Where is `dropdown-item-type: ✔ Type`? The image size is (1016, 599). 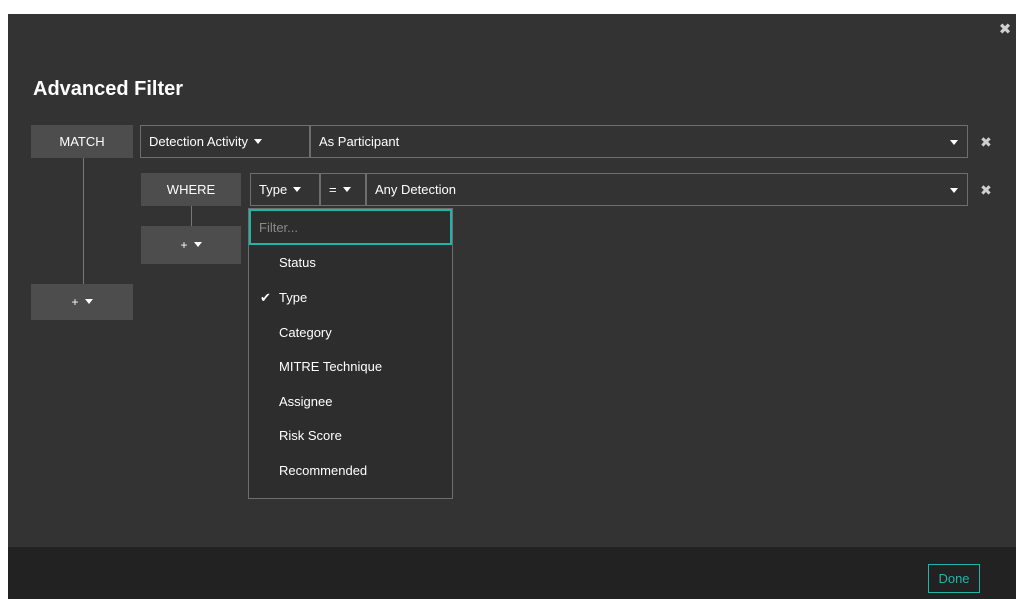
dropdown-item-type: ✔ Type is located at coordinates (350, 298).